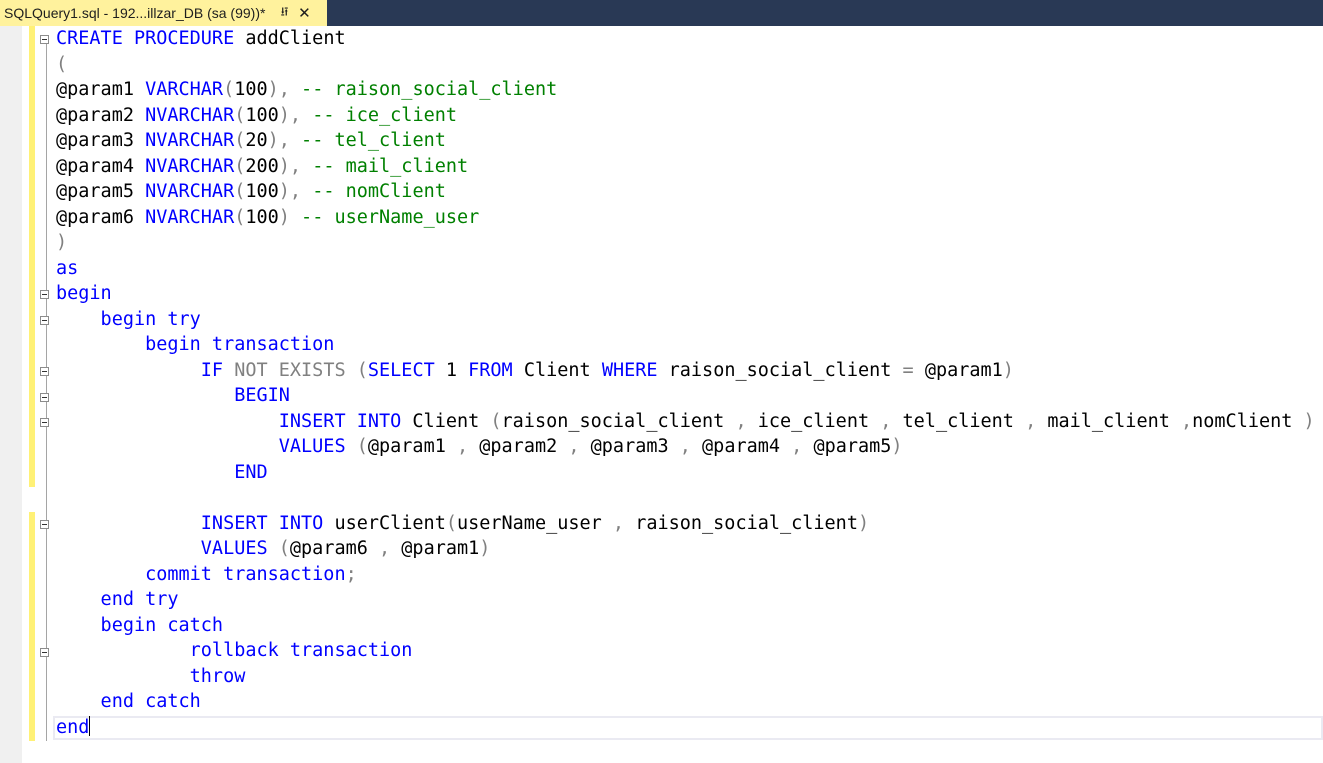  What do you see at coordinates (686, 702) in the screenshot?
I see `code-line: end catch` at bounding box center [686, 702].